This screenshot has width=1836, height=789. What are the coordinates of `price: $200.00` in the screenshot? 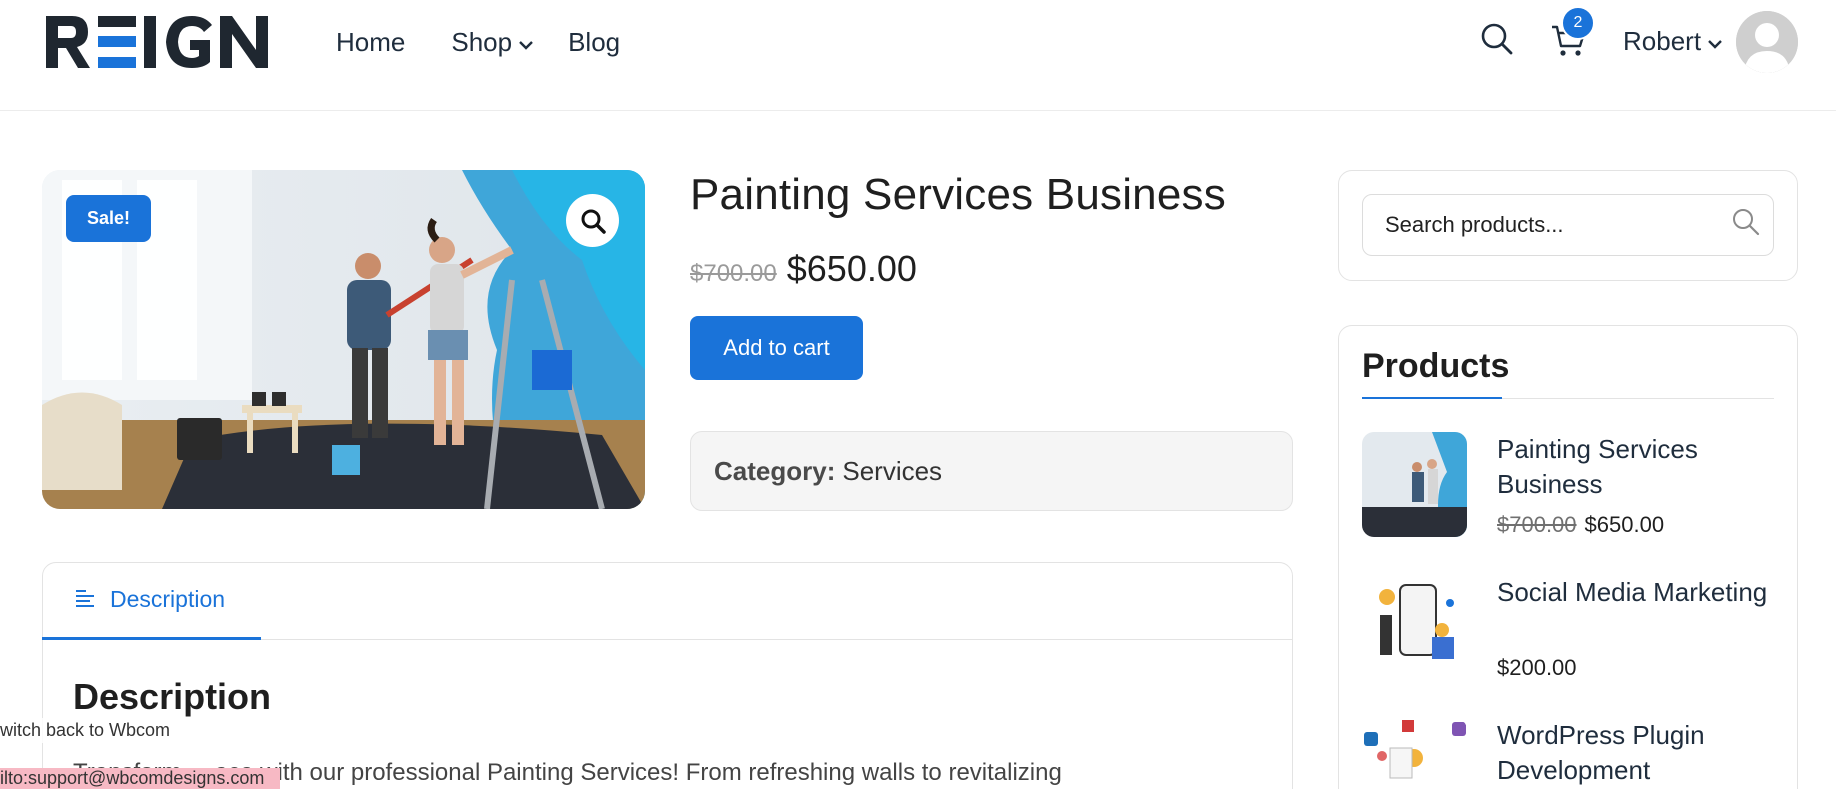 It's located at (1537, 667).